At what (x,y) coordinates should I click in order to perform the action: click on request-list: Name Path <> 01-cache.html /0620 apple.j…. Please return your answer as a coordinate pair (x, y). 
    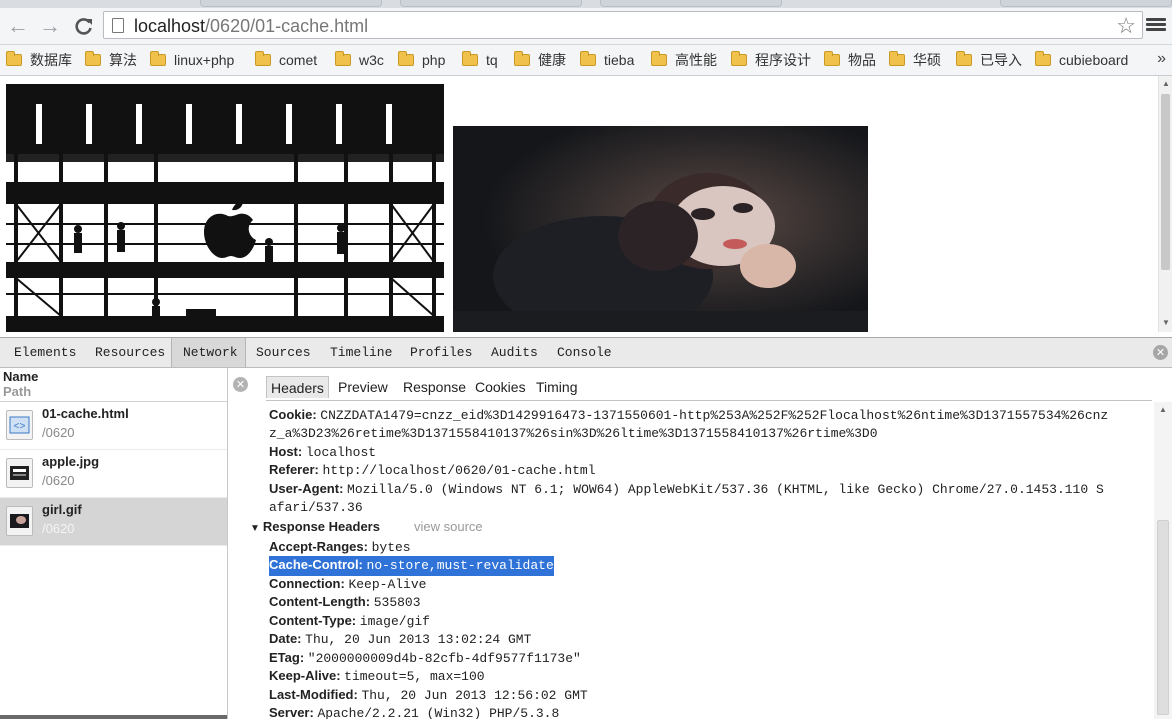
    Looking at the image, I should click on (114, 543).